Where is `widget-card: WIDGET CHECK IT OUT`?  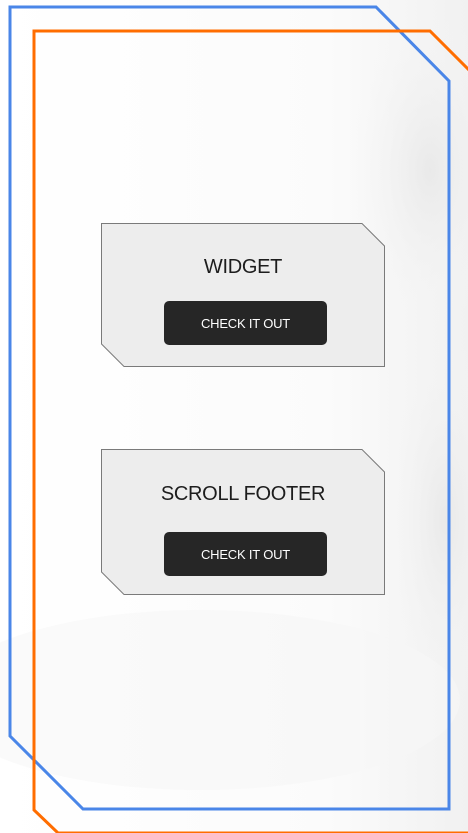 widget-card: WIDGET CHECK IT OUT is located at coordinates (243, 295).